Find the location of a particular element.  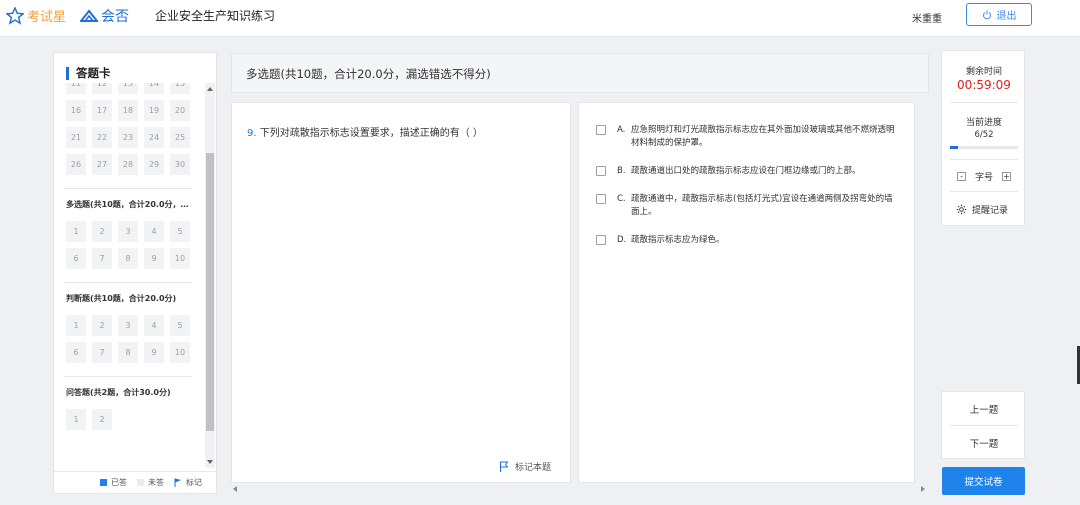

progress-bar is located at coordinates (984, 147).